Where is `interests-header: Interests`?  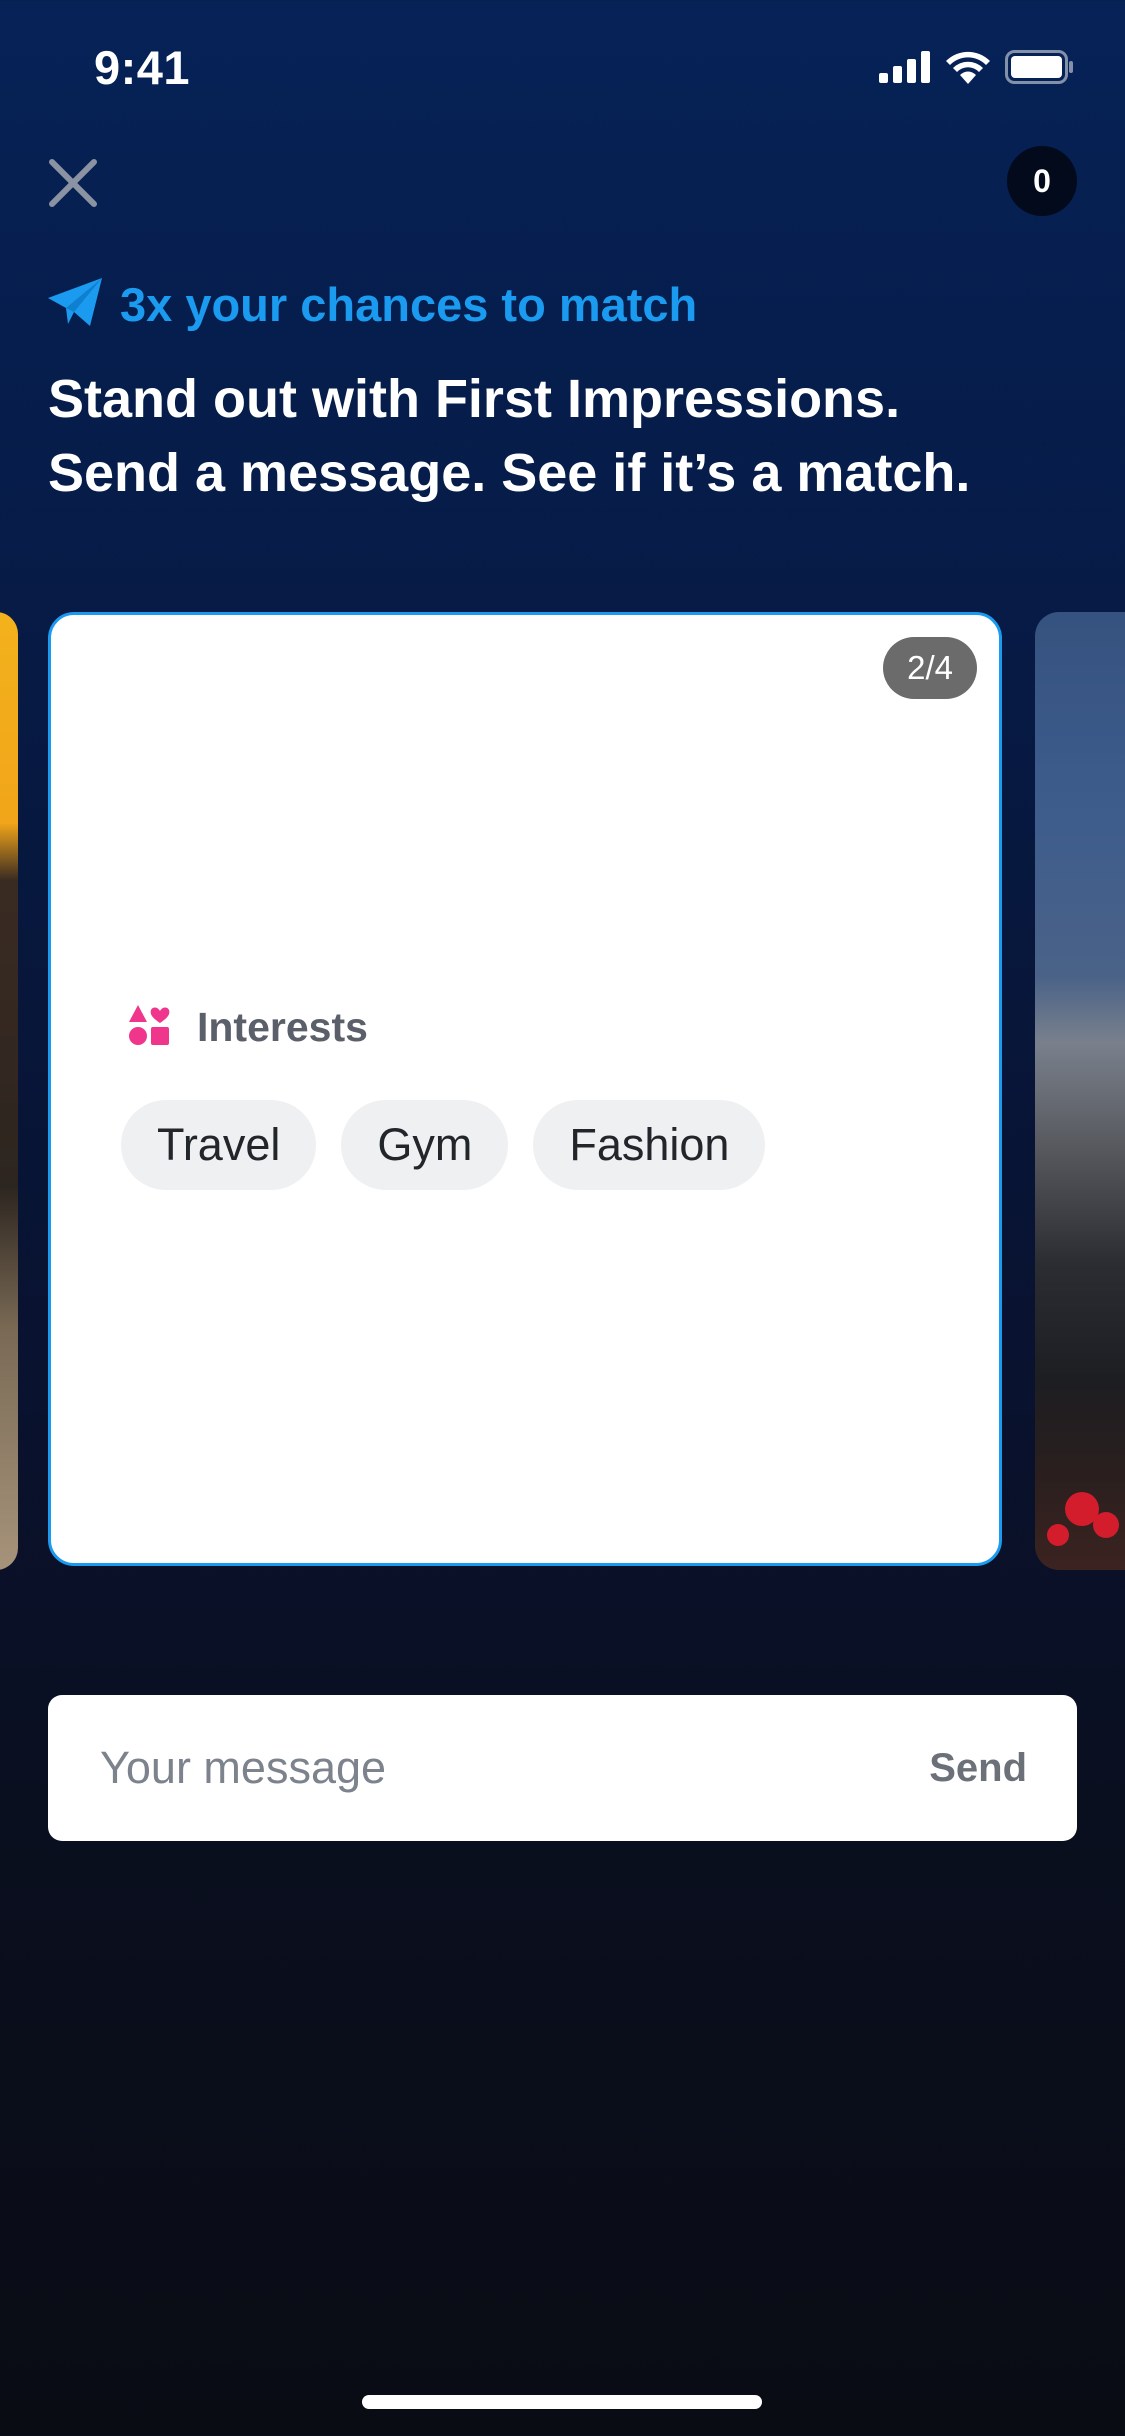
interests-header: Interests is located at coordinates (247, 1027).